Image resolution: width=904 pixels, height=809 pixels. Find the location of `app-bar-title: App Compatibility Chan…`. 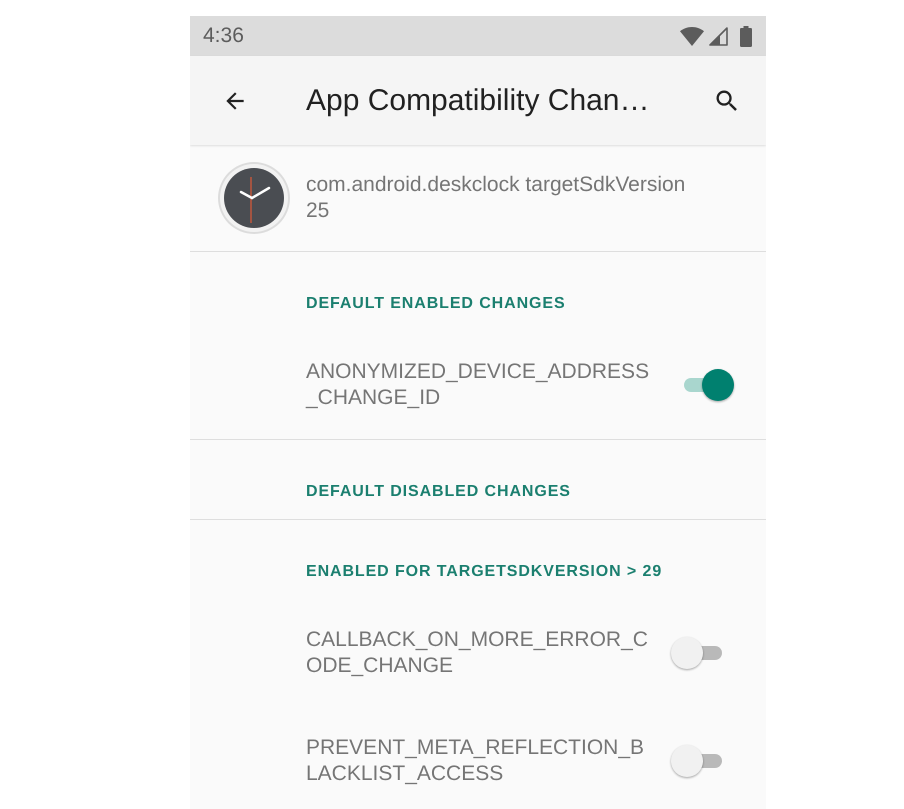

app-bar-title: App Compatibility Chan… is located at coordinates (478, 100).